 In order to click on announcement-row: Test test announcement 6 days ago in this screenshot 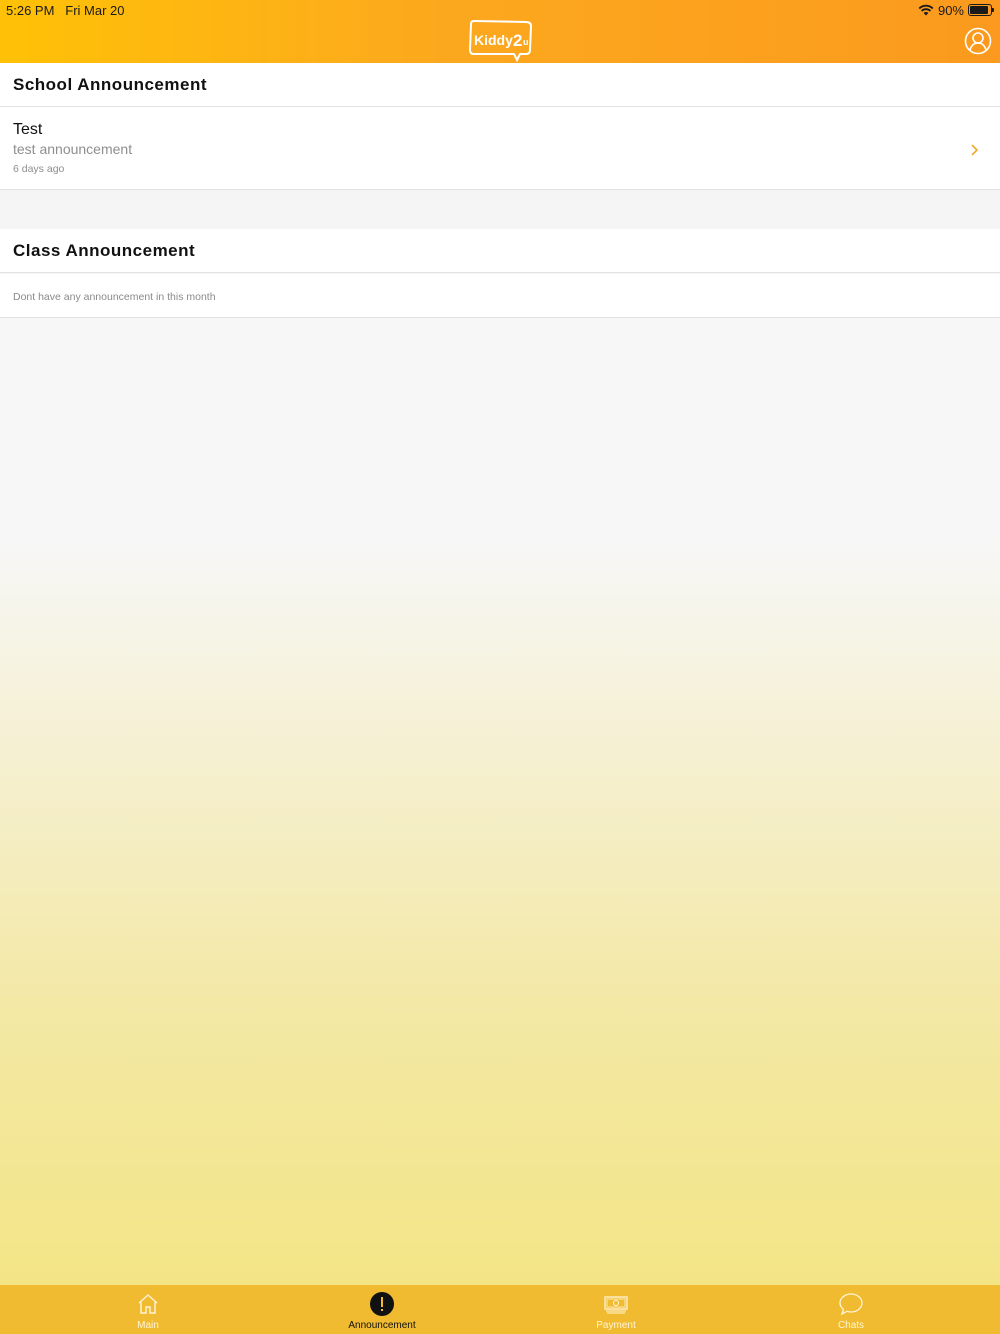, I will do `click(500, 148)`.